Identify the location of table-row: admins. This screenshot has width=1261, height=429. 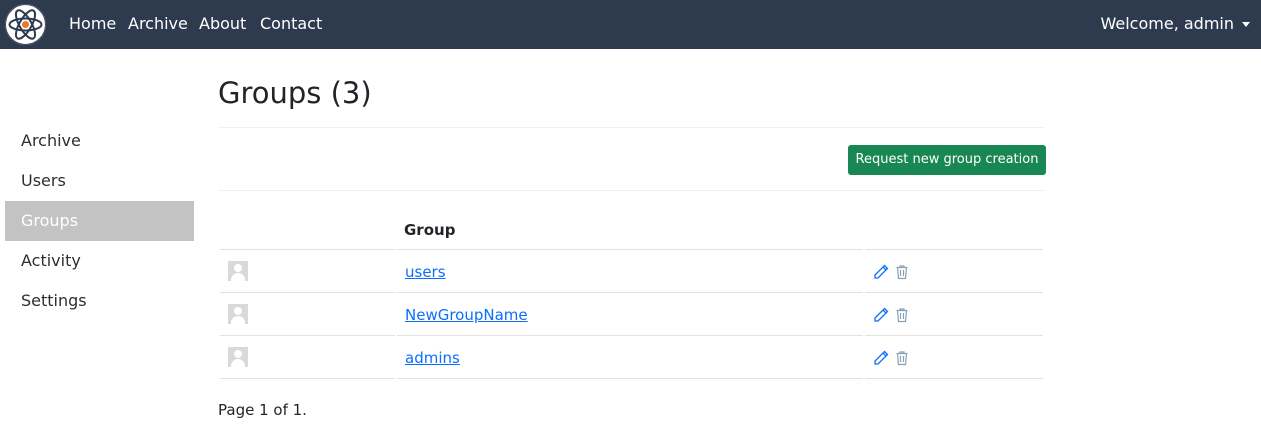
(631, 358).